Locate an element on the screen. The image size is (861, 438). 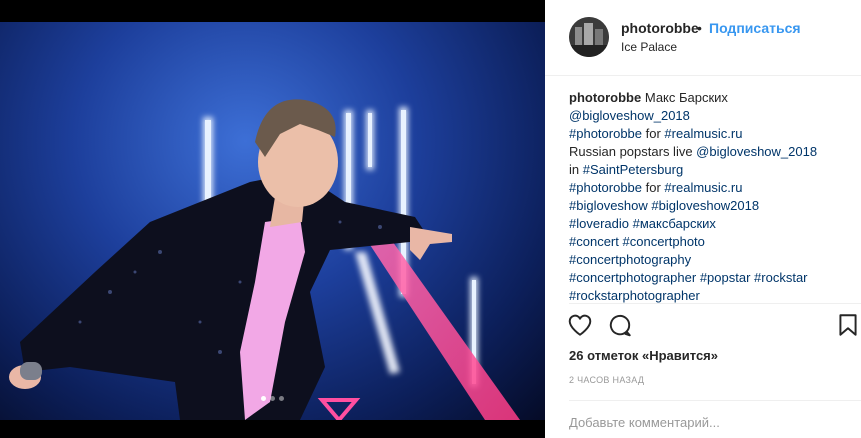
caption-line: #rockstarphotographer is located at coordinates (711, 295).